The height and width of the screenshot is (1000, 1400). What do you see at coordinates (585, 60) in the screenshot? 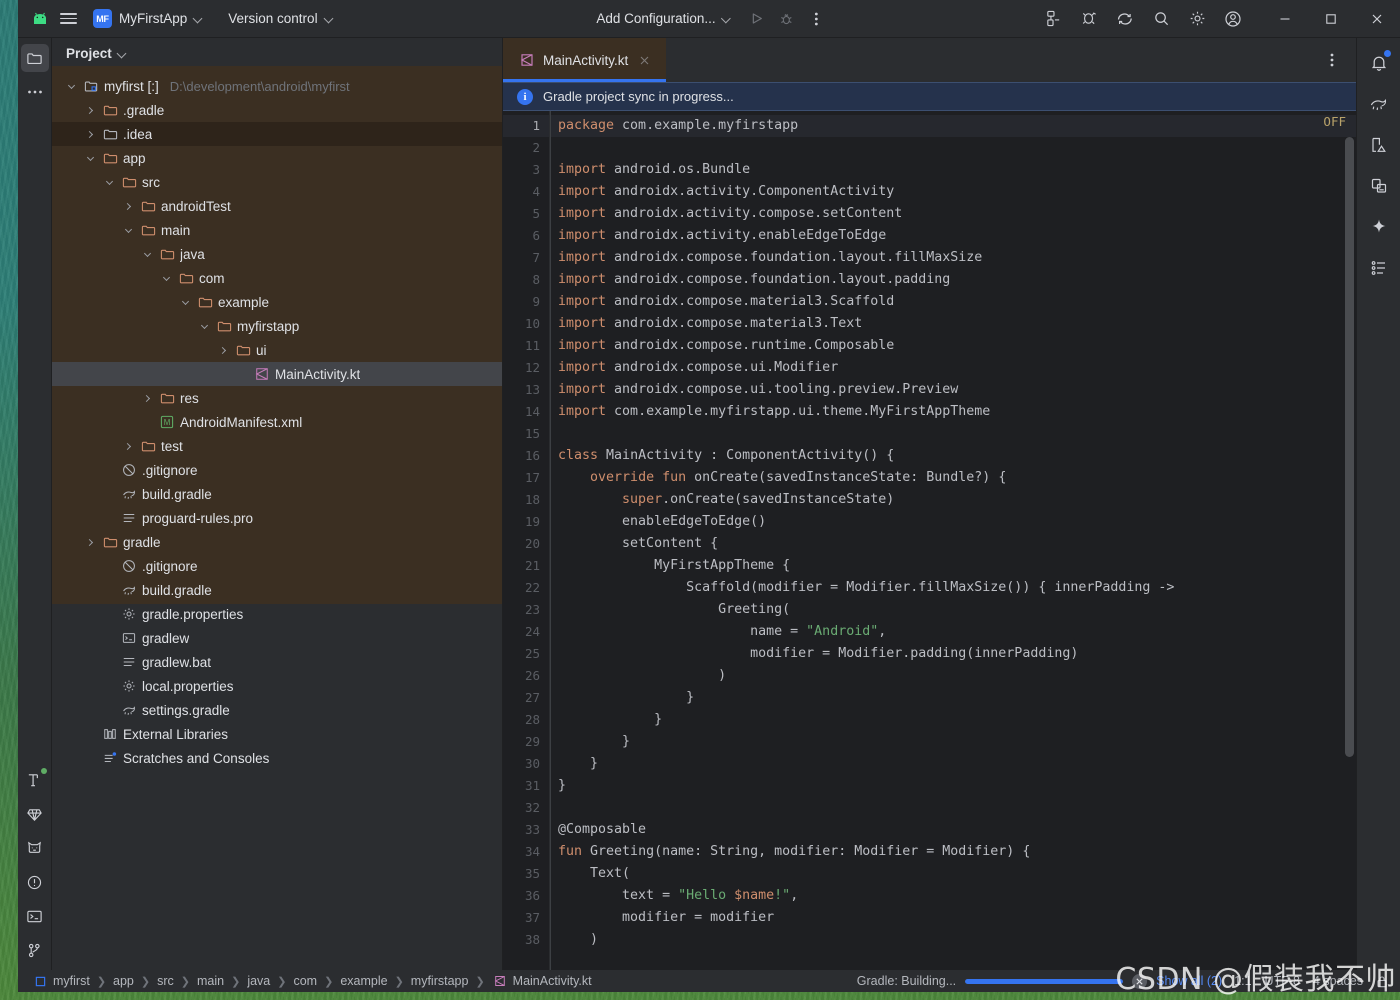
I see `tab-mainactivity-kt: MainActivity.kt` at bounding box center [585, 60].